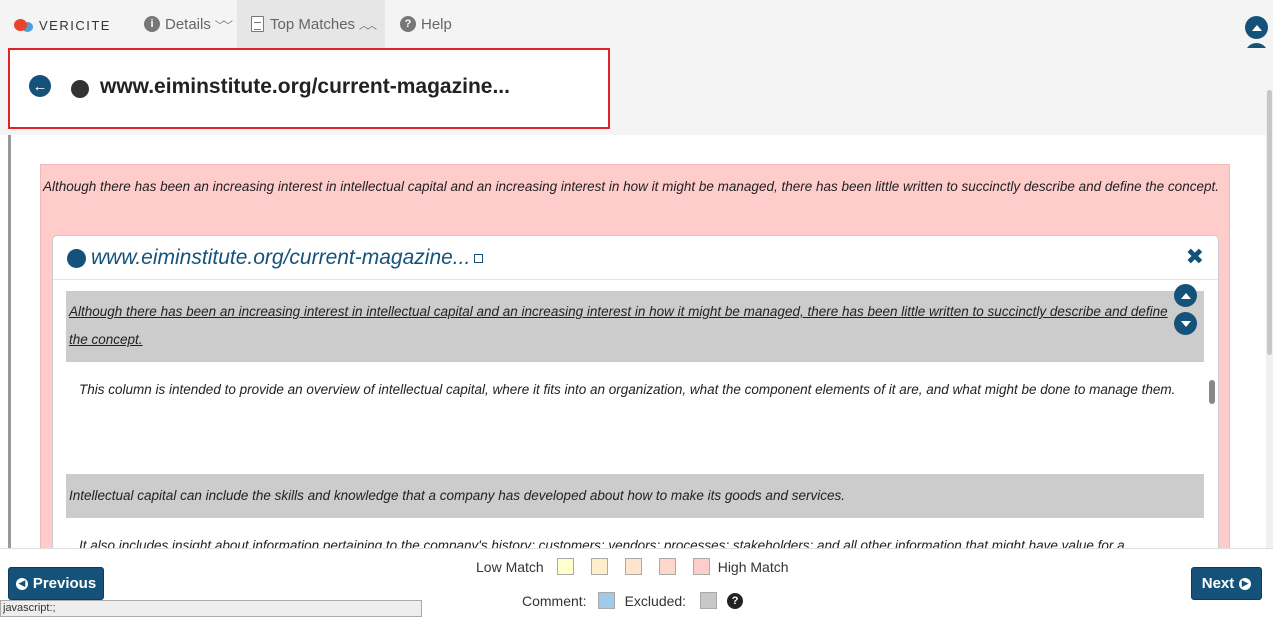 The image size is (1273, 617). I want to click on match-legend: Low Match High Match, so click(632, 566).